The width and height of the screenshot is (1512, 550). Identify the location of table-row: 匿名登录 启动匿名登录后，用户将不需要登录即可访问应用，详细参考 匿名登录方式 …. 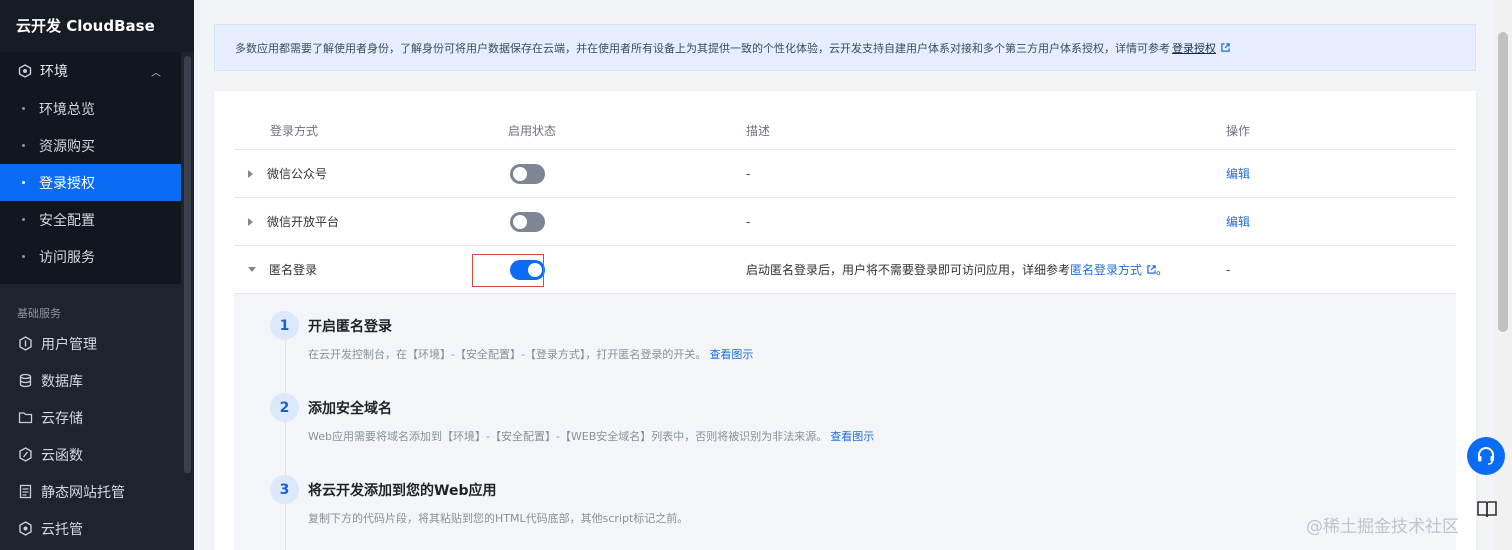
(845, 270).